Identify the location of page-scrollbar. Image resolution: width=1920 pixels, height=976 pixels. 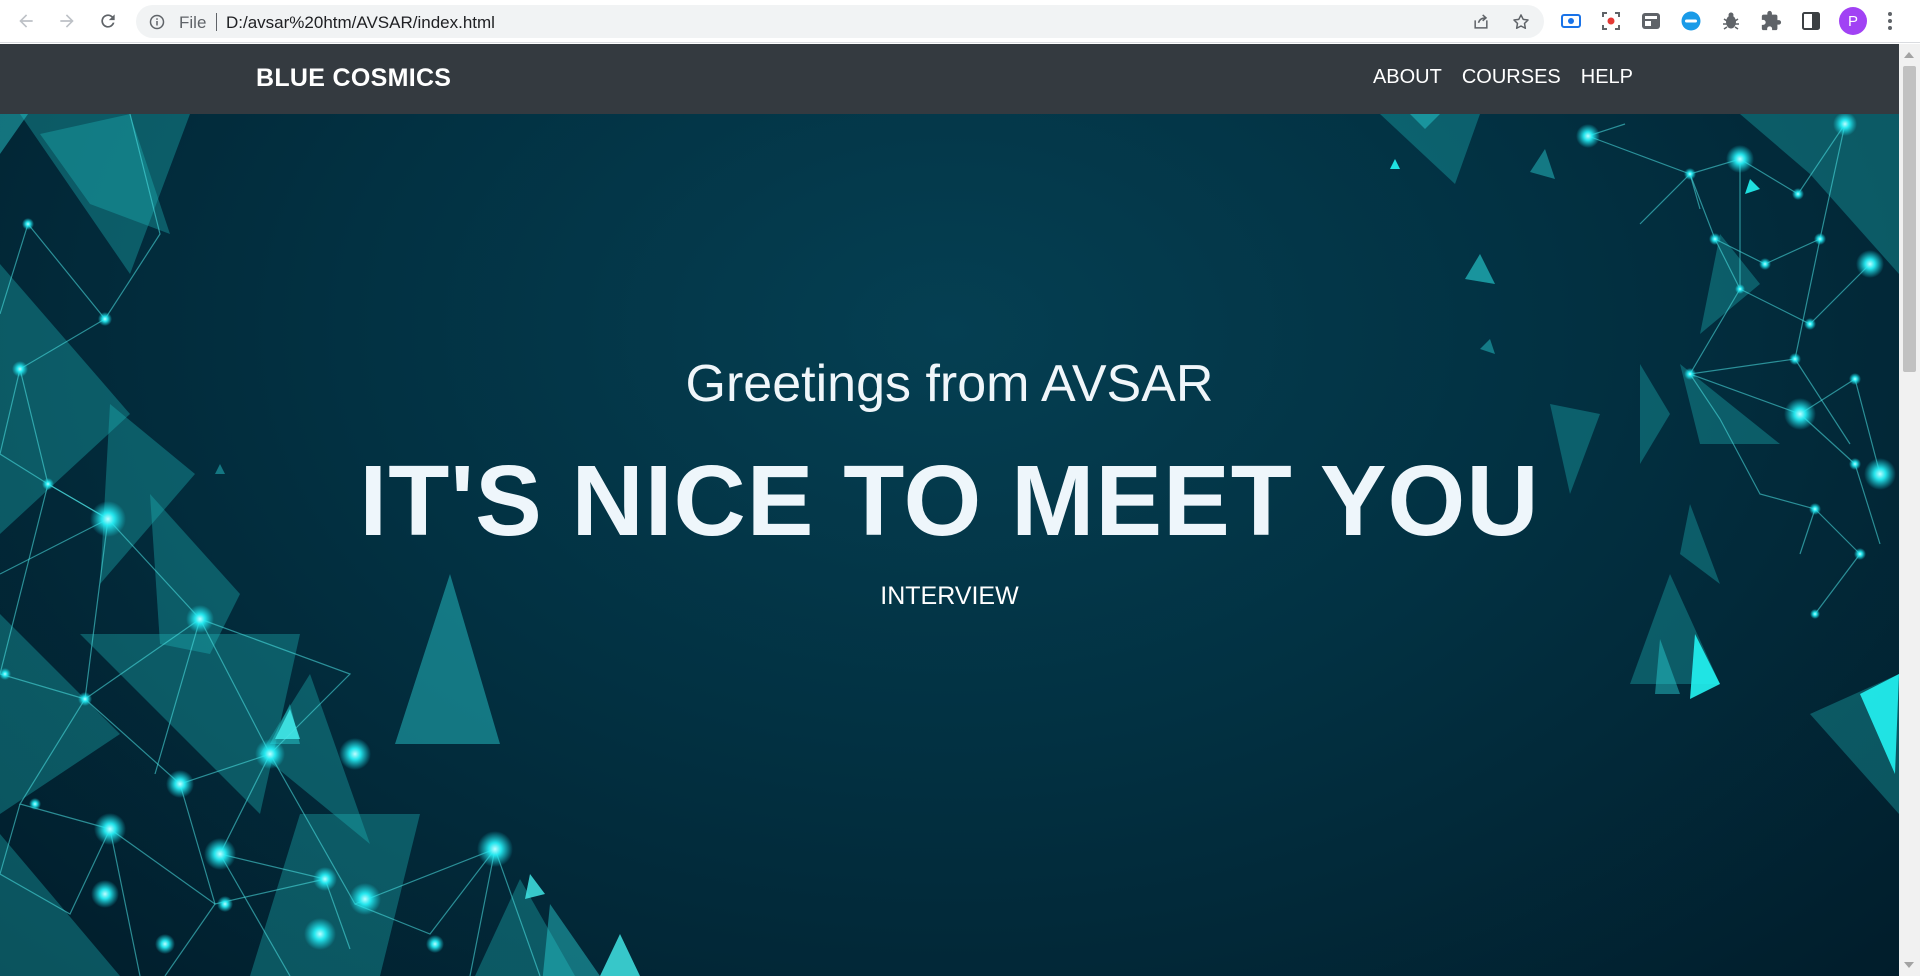
(1909, 510).